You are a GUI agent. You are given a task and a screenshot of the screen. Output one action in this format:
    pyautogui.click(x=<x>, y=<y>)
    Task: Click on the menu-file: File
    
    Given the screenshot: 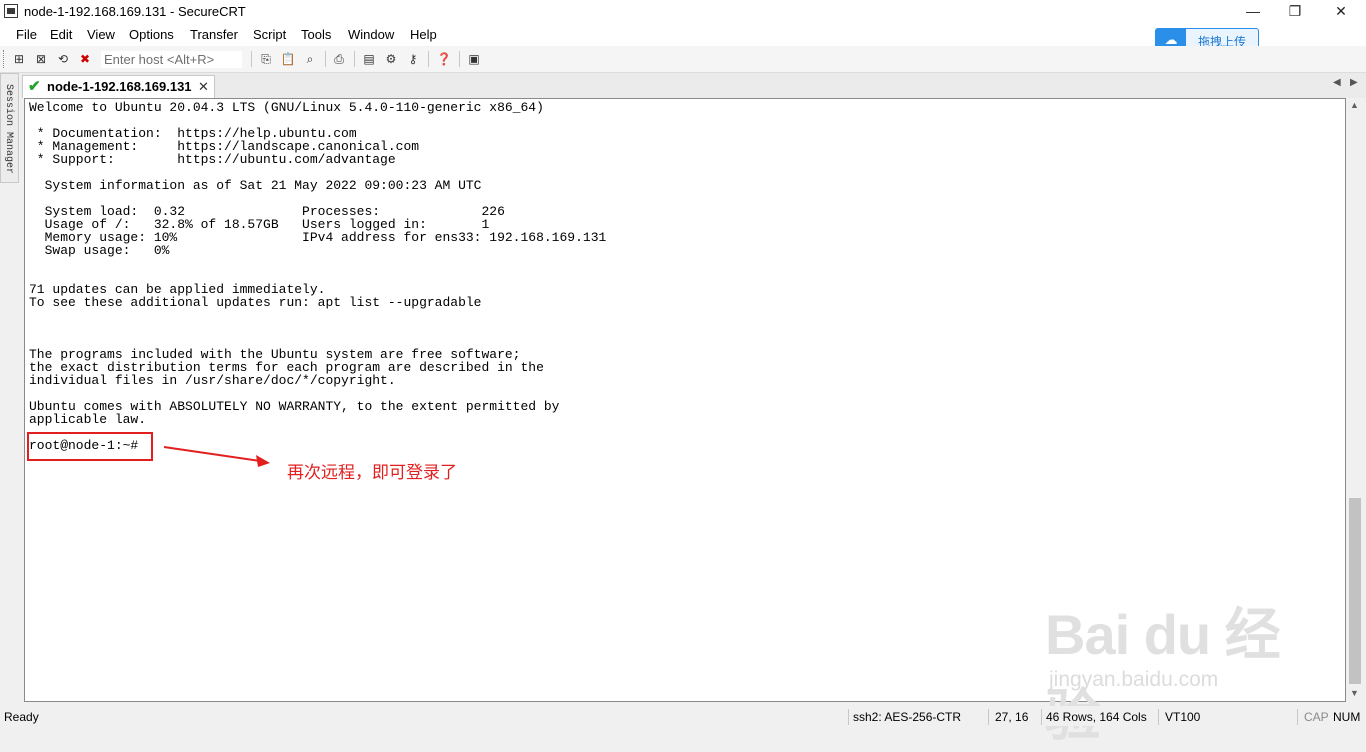 What is the action you would take?
    pyautogui.click(x=26, y=34)
    